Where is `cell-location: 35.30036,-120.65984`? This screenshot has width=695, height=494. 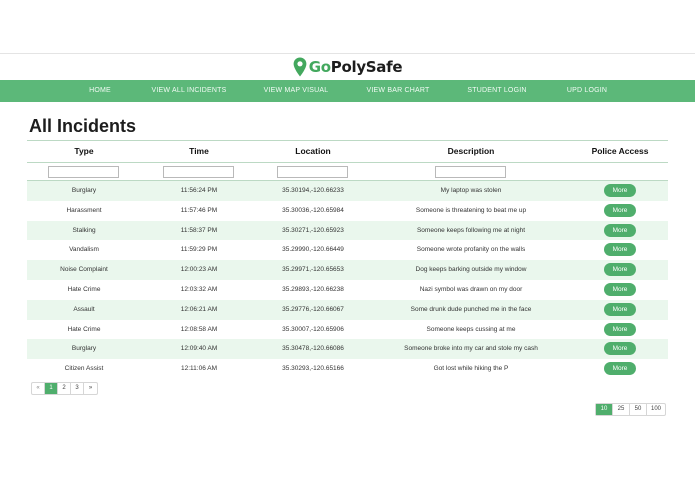
cell-location: 35.30036,-120.65984 is located at coordinates (313, 210).